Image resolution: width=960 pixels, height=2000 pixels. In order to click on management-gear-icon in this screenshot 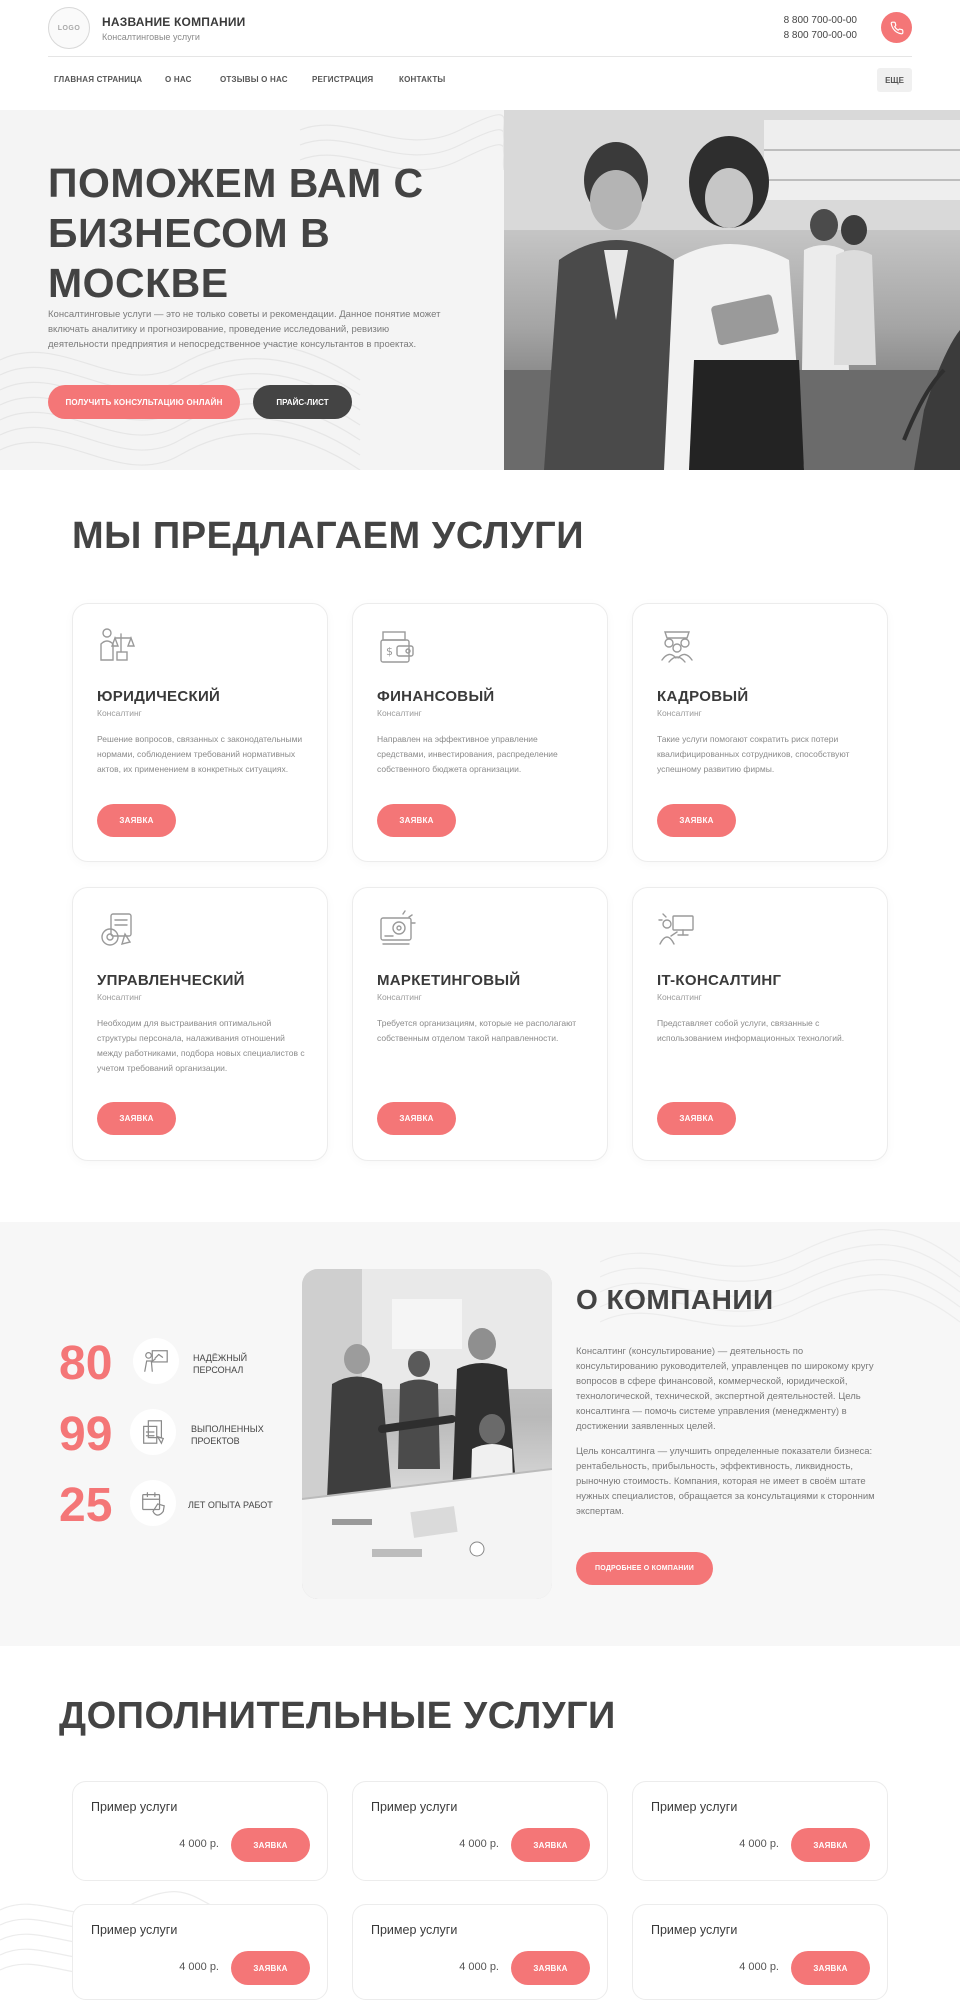, I will do `click(116, 929)`.